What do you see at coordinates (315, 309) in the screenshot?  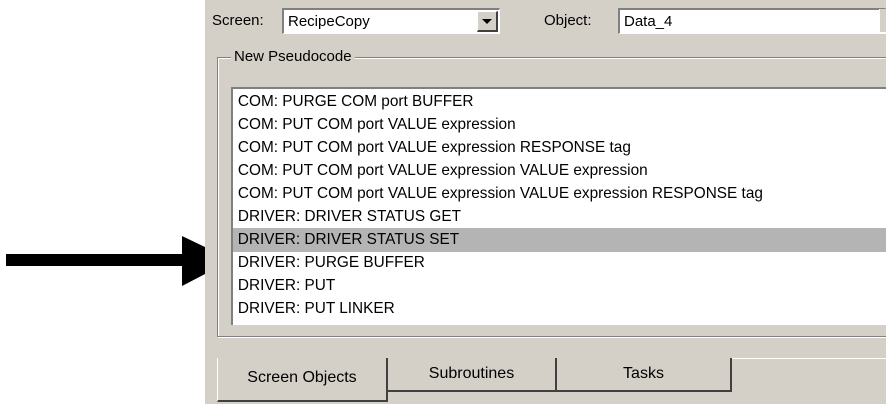 I see `list-item: DRIVER: PUT LINKER` at bounding box center [315, 309].